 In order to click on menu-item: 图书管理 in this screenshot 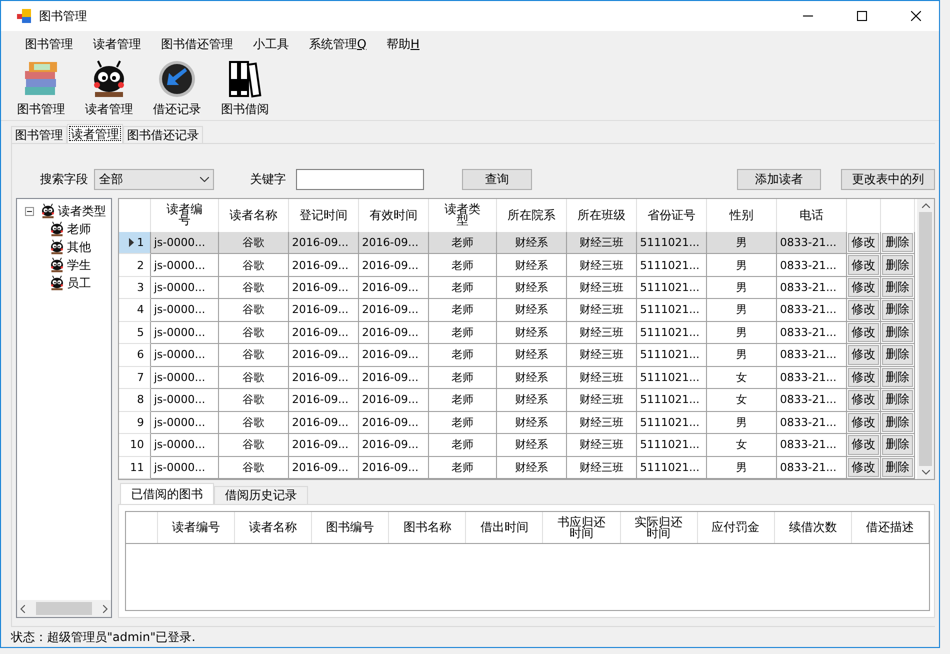, I will do `click(49, 44)`.